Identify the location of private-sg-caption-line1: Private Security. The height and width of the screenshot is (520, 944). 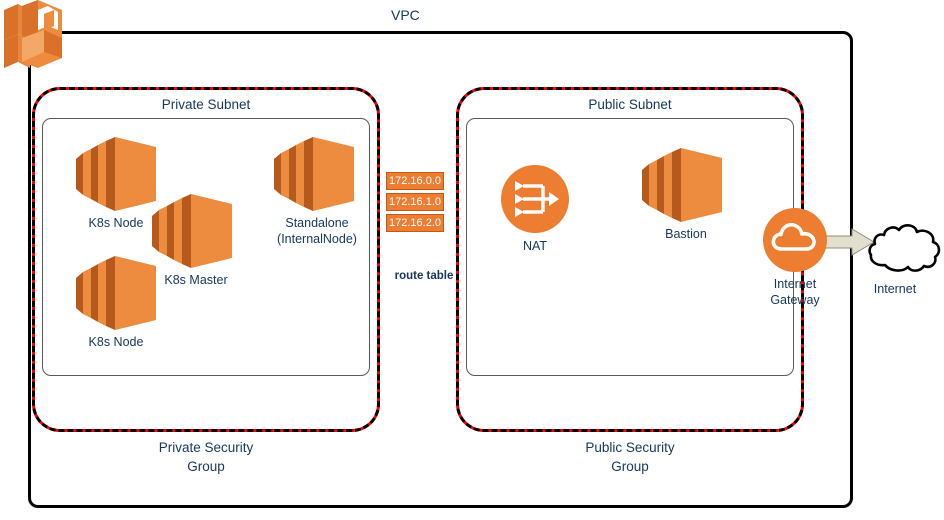
(206, 447).